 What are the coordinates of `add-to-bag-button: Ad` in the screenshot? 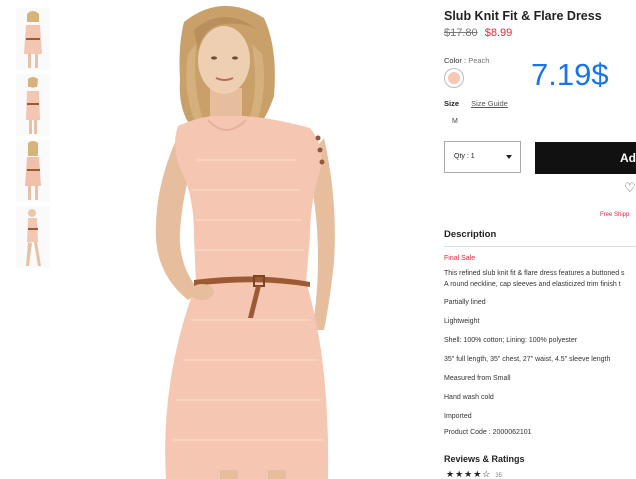 It's located at (585, 158).